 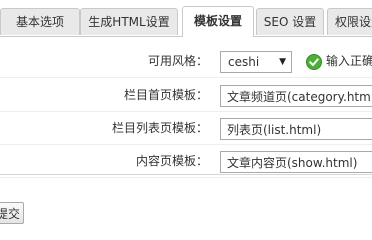 I want to click on style-row: 可用风格： ceshi ▼ 输入正确, so click(x=186, y=61).